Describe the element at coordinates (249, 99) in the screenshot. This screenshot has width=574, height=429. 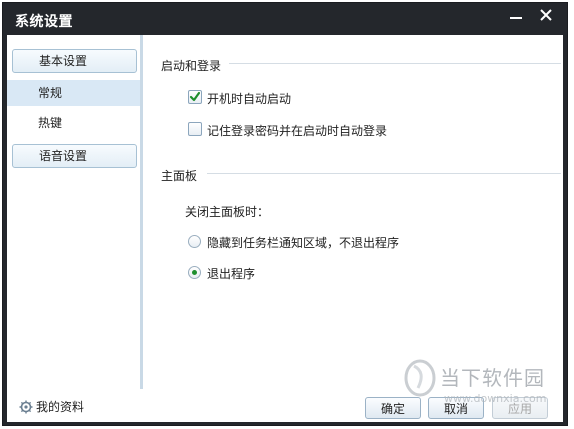
I see `autostart-label: 开机时自动启动` at that location.